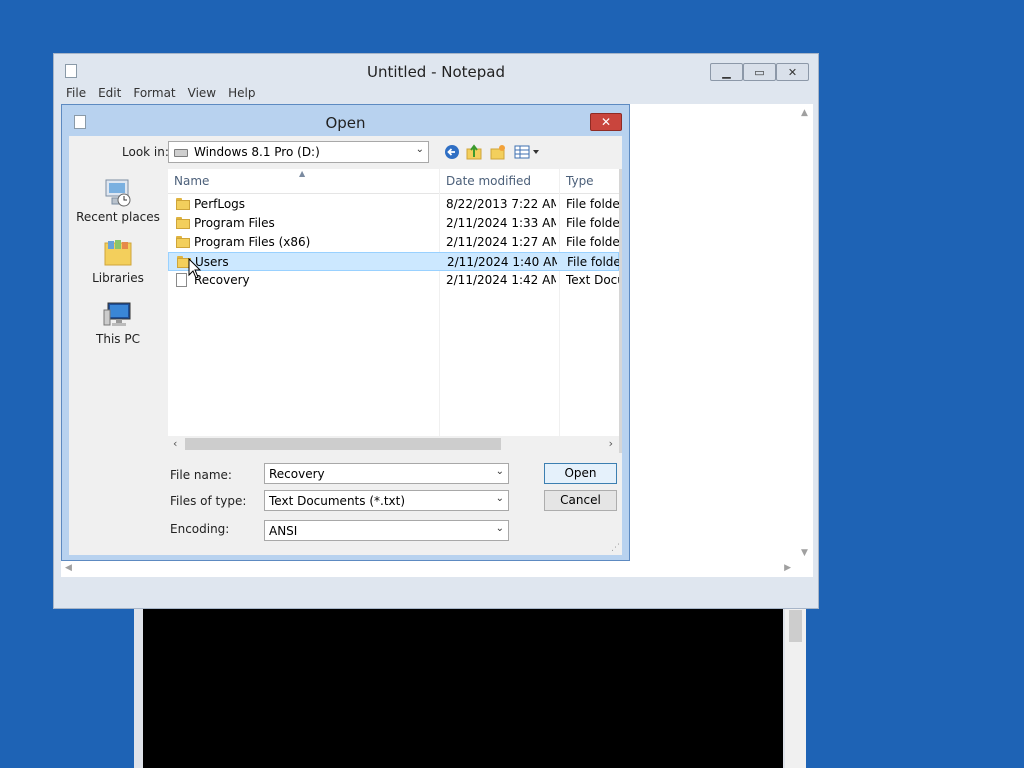 Image resolution: width=1024 pixels, height=768 pixels. Describe the element at coordinates (463, 687) in the screenshot. I see `console-output` at that location.